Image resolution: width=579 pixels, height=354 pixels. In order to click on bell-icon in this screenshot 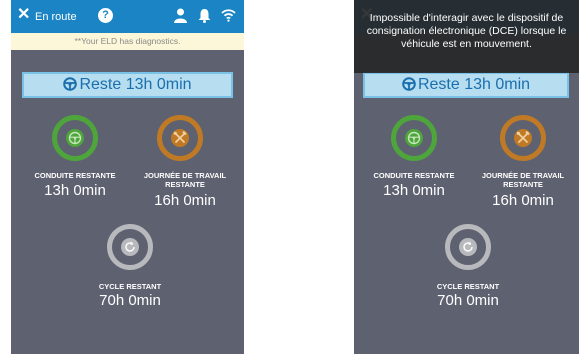, I will do `click(204, 18)`.